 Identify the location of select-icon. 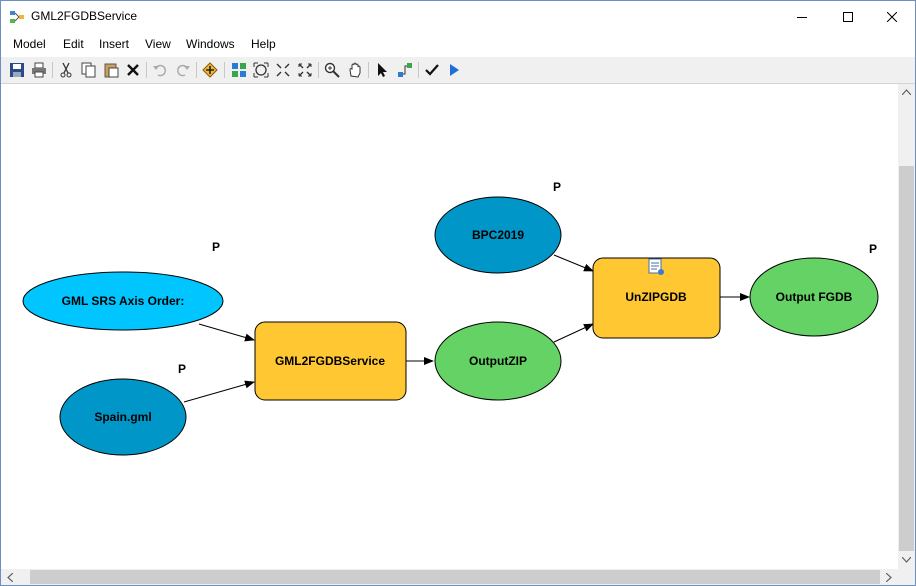
(382, 70).